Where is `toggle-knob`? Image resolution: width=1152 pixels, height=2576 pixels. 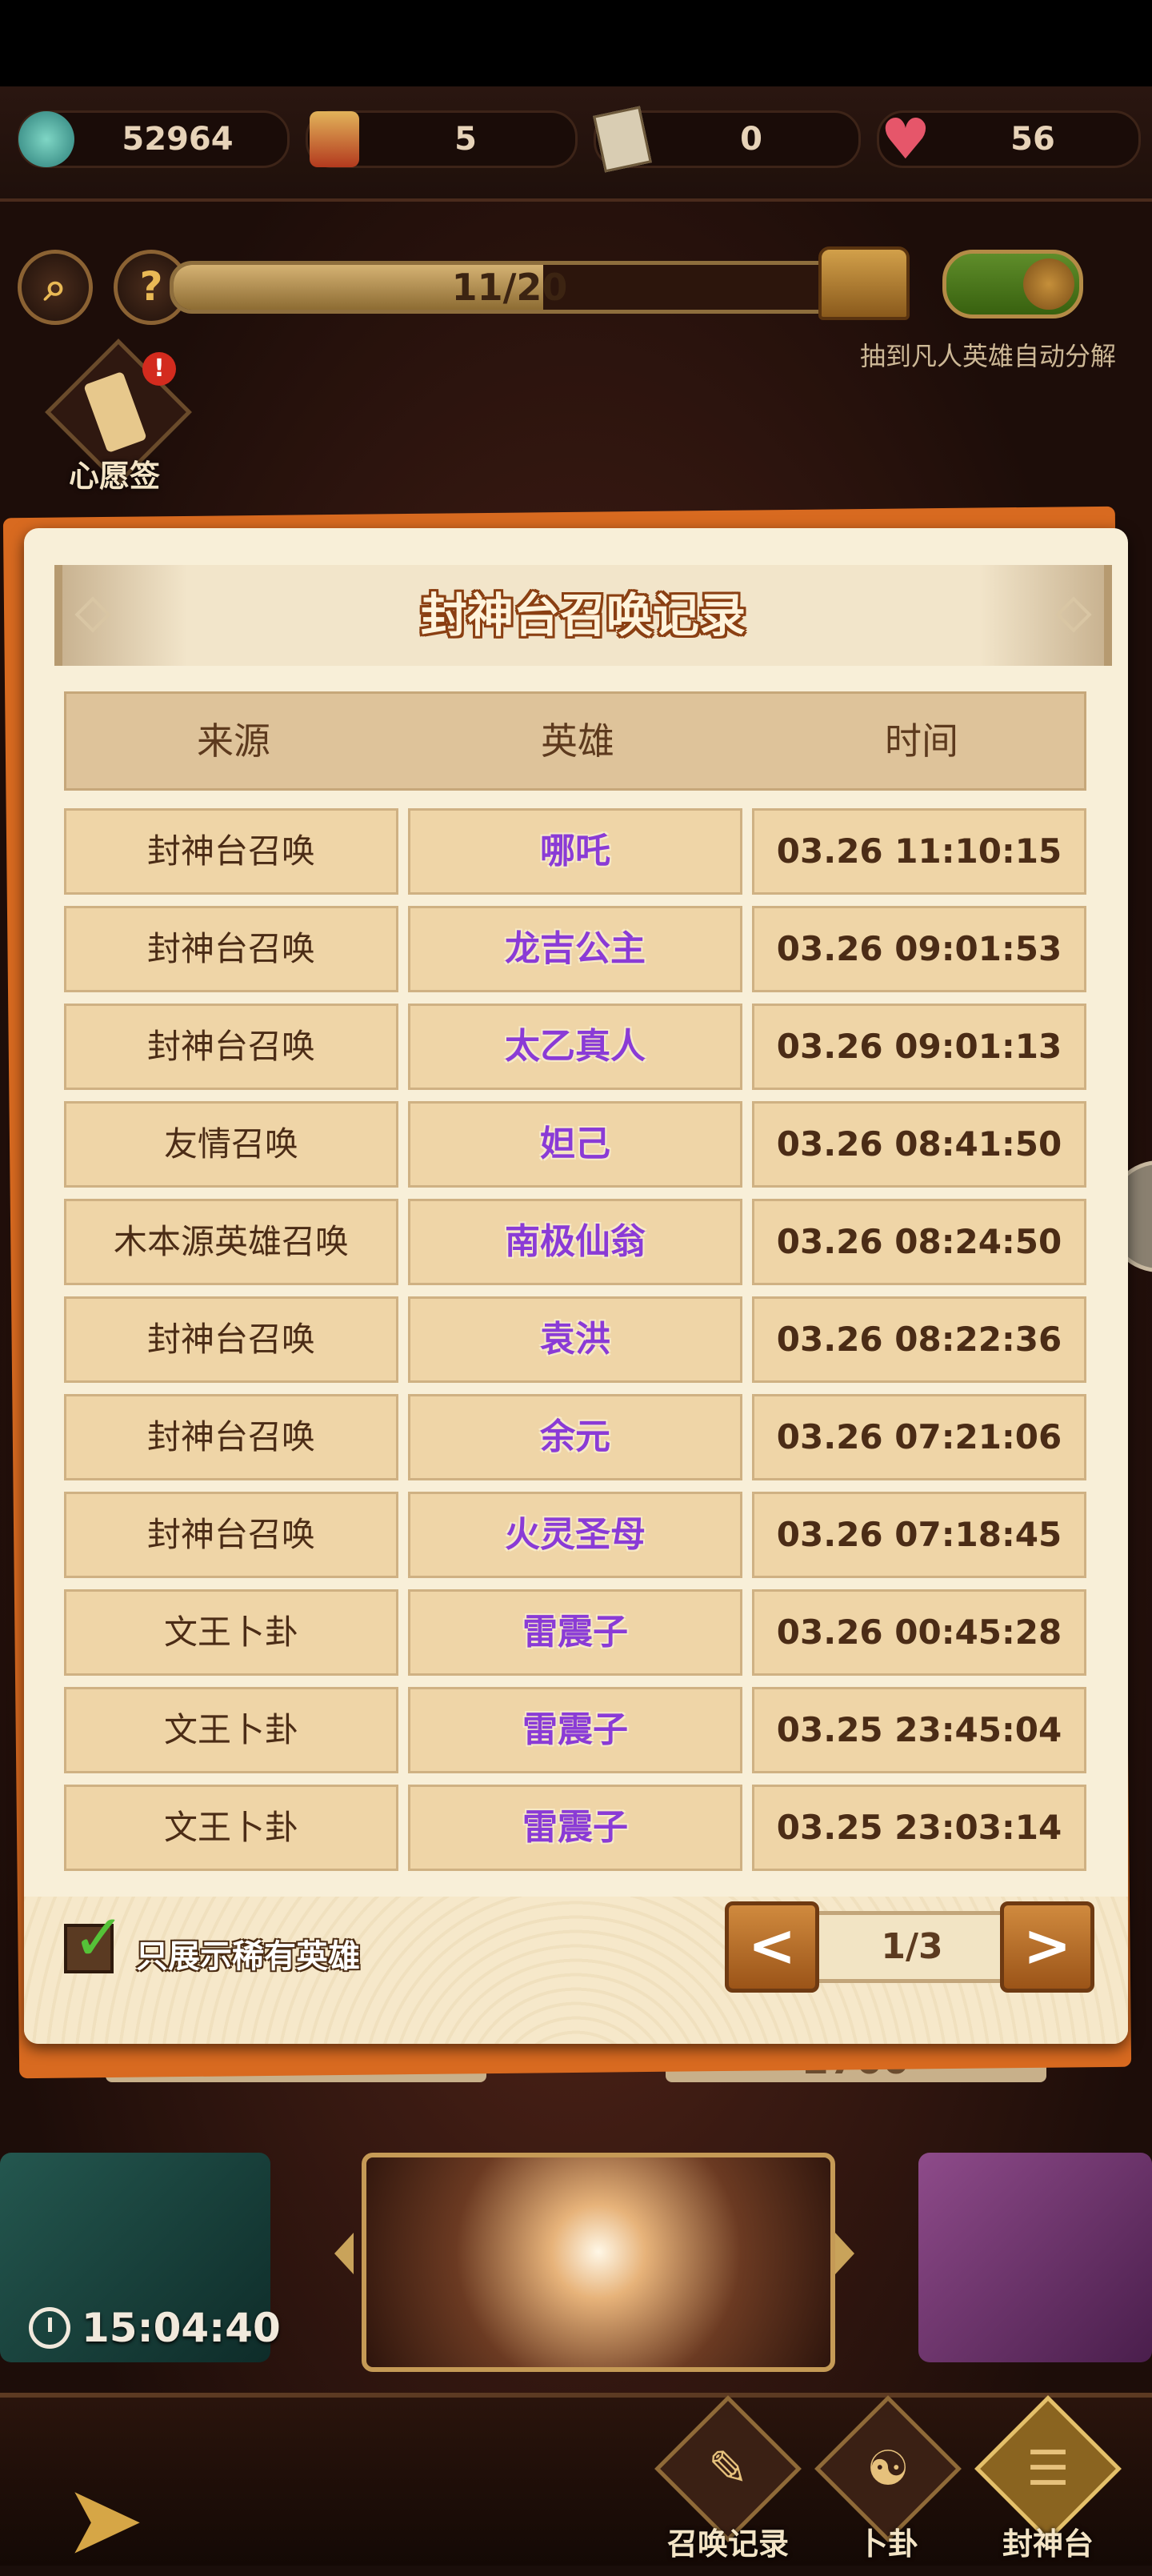 toggle-knob is located at coordinates (1048, 284).